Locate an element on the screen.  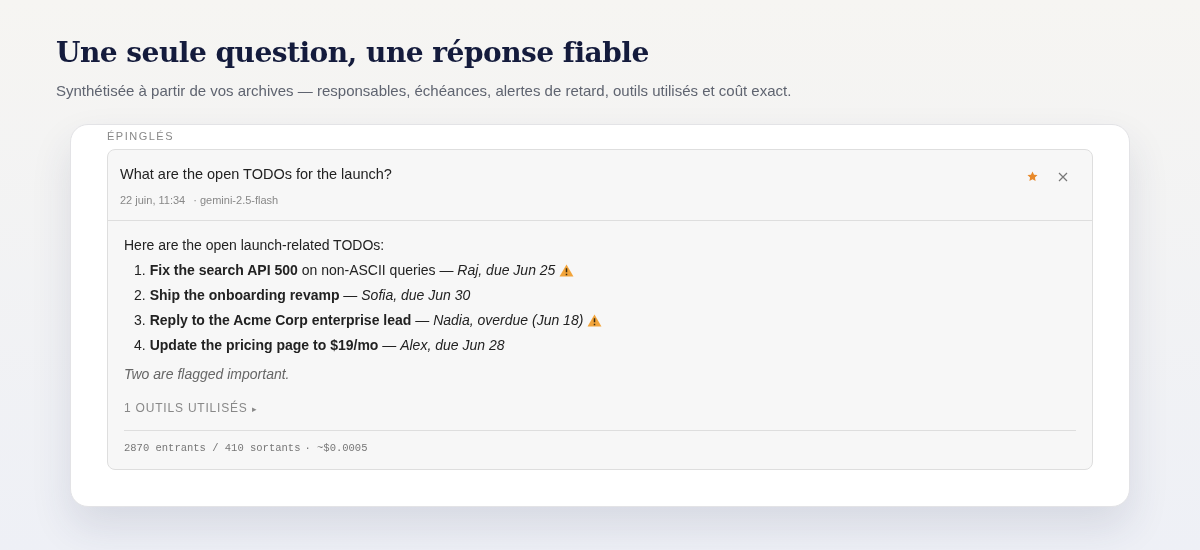
todo-item-text: Fix the search API 500 on non-ASCII queries — Raj, due Jun 25 is located at coordinates (352, 271).